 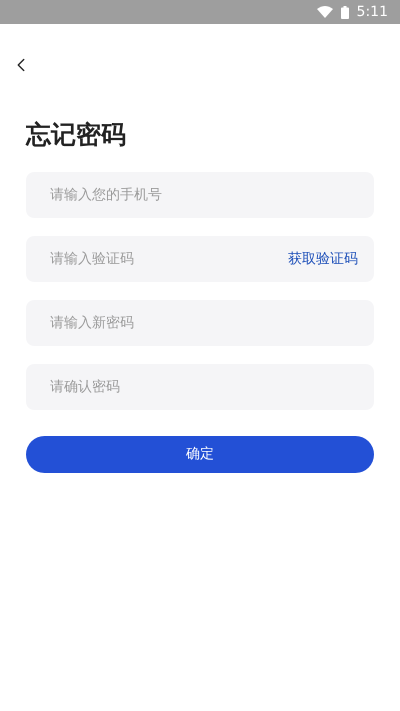 What do you see at coordinates (344, 12) in the screenshot?
I see `battery-icon` at bounding box center [344, 12].